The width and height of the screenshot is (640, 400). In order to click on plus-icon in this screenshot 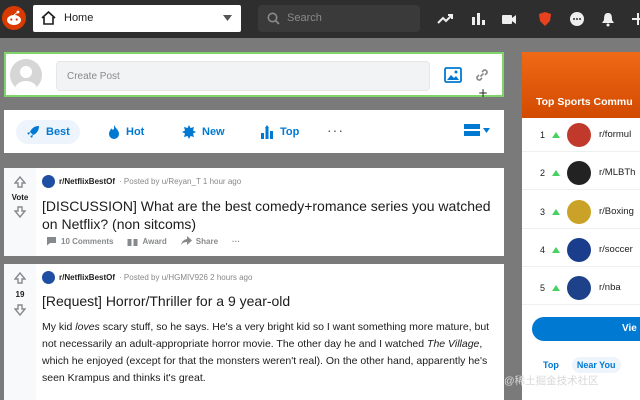, I will do `click(635, 19)`.